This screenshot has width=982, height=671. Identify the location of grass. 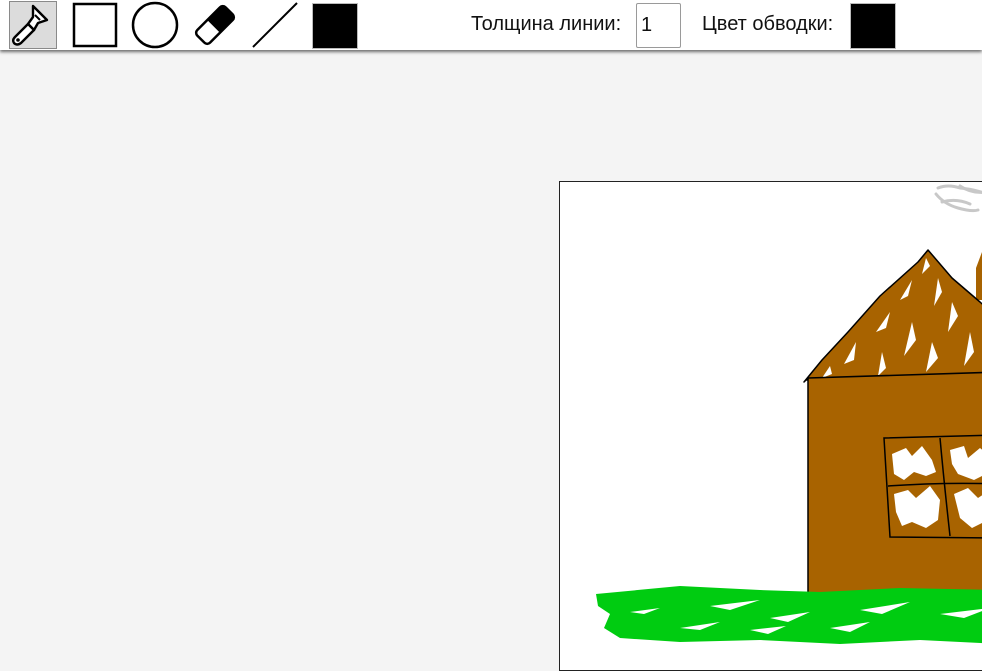
(789, 615).